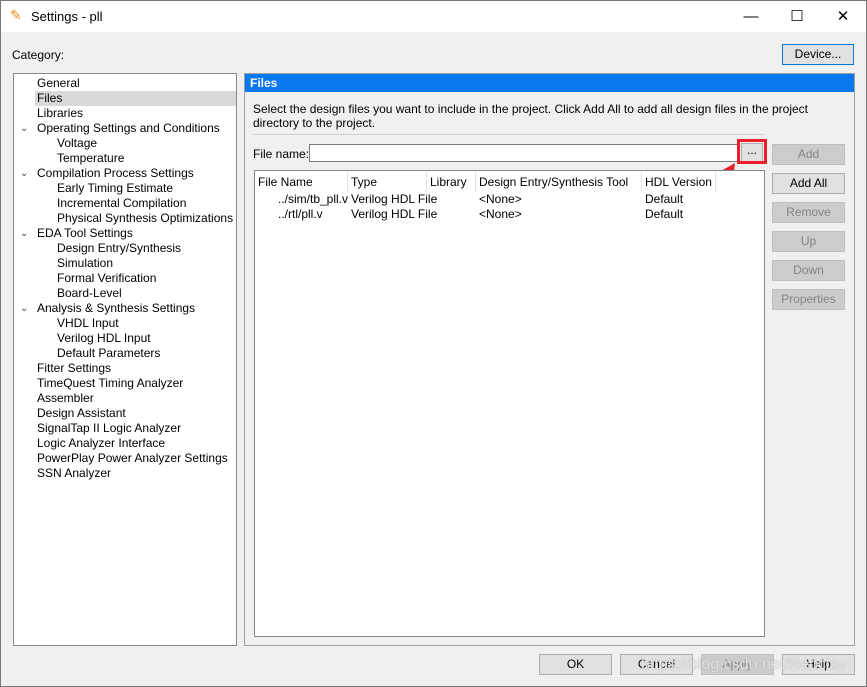 This screenshot has height=687, width=867. I want to click on tree-item-label: Simulation, so click(85, 263).